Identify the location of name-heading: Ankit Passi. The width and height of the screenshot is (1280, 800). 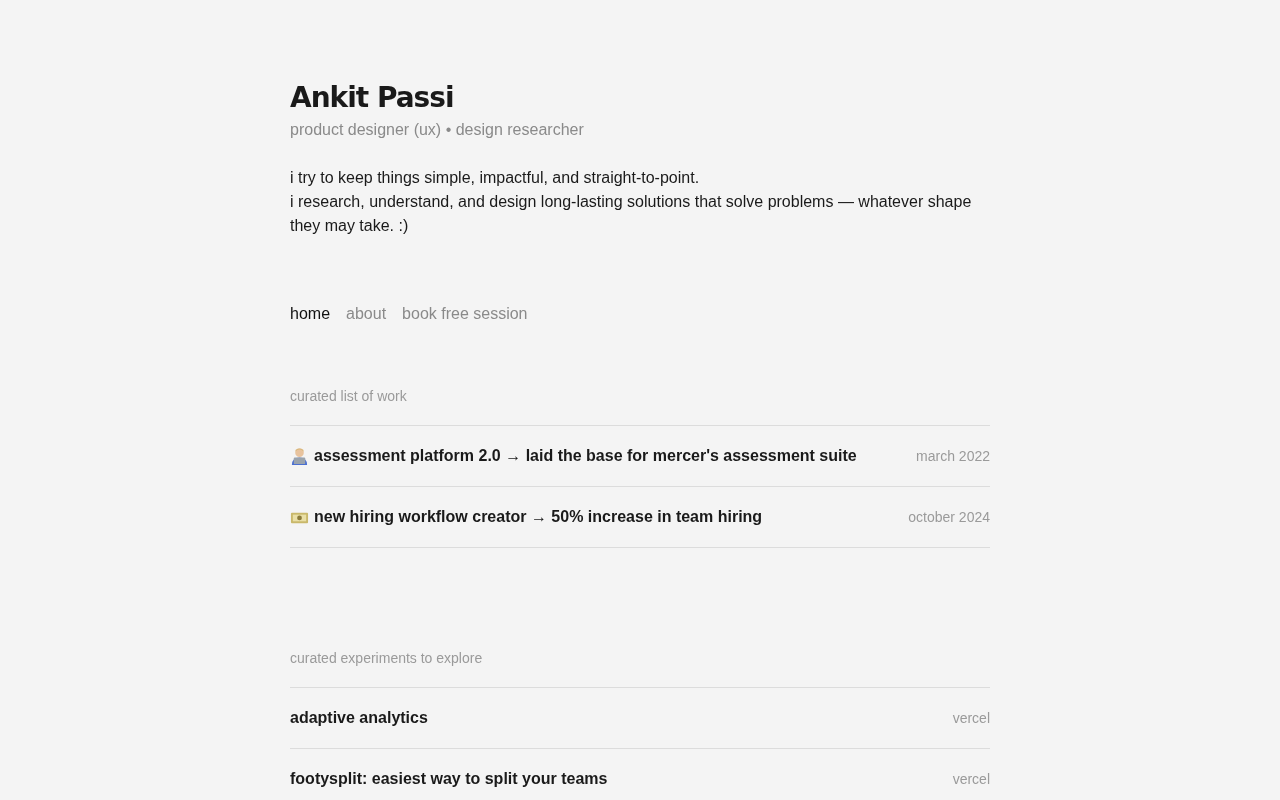
(372, 98).